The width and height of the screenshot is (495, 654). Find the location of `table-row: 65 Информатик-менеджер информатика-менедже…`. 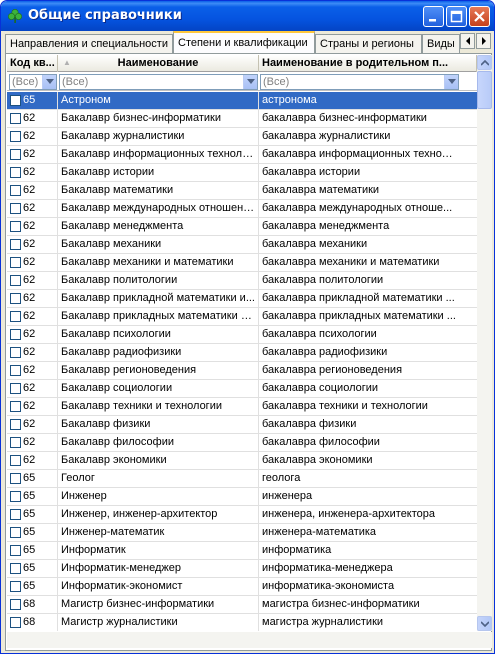

table-row: 65 Информатик-менеджер информатика-менедже… is located at coordinates (242, 569).